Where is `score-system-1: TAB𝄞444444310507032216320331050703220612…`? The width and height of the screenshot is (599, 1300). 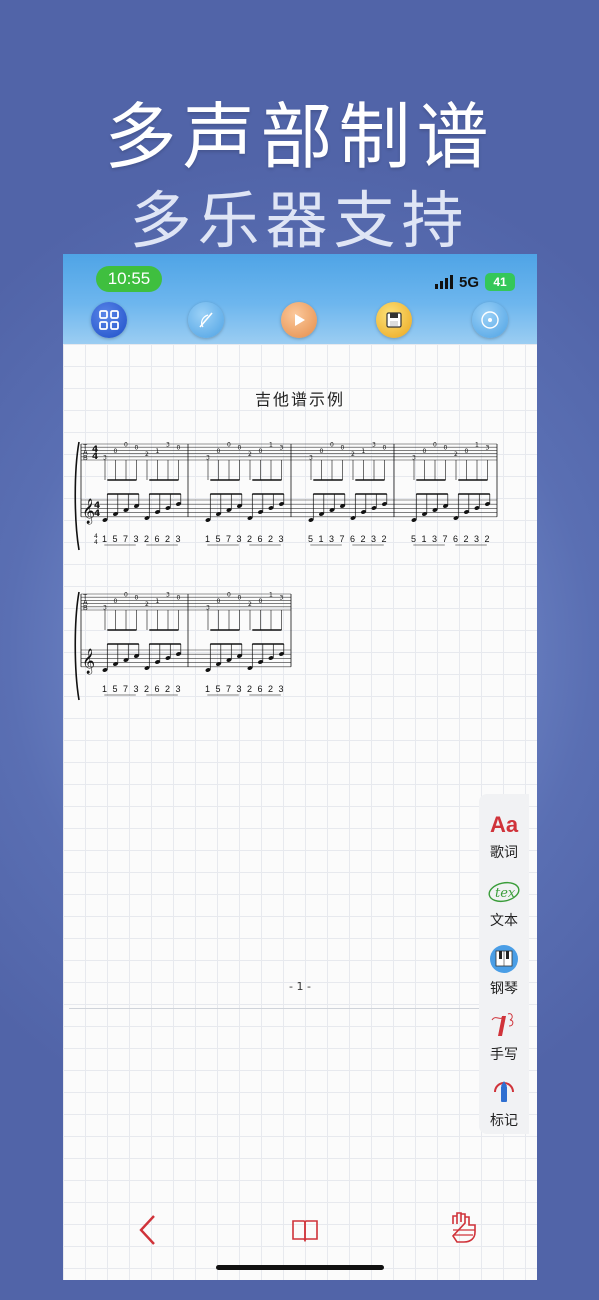
score-system-1: TAB𝄞444444310507032216320331050703220612… is located at coordinates (298, 500).